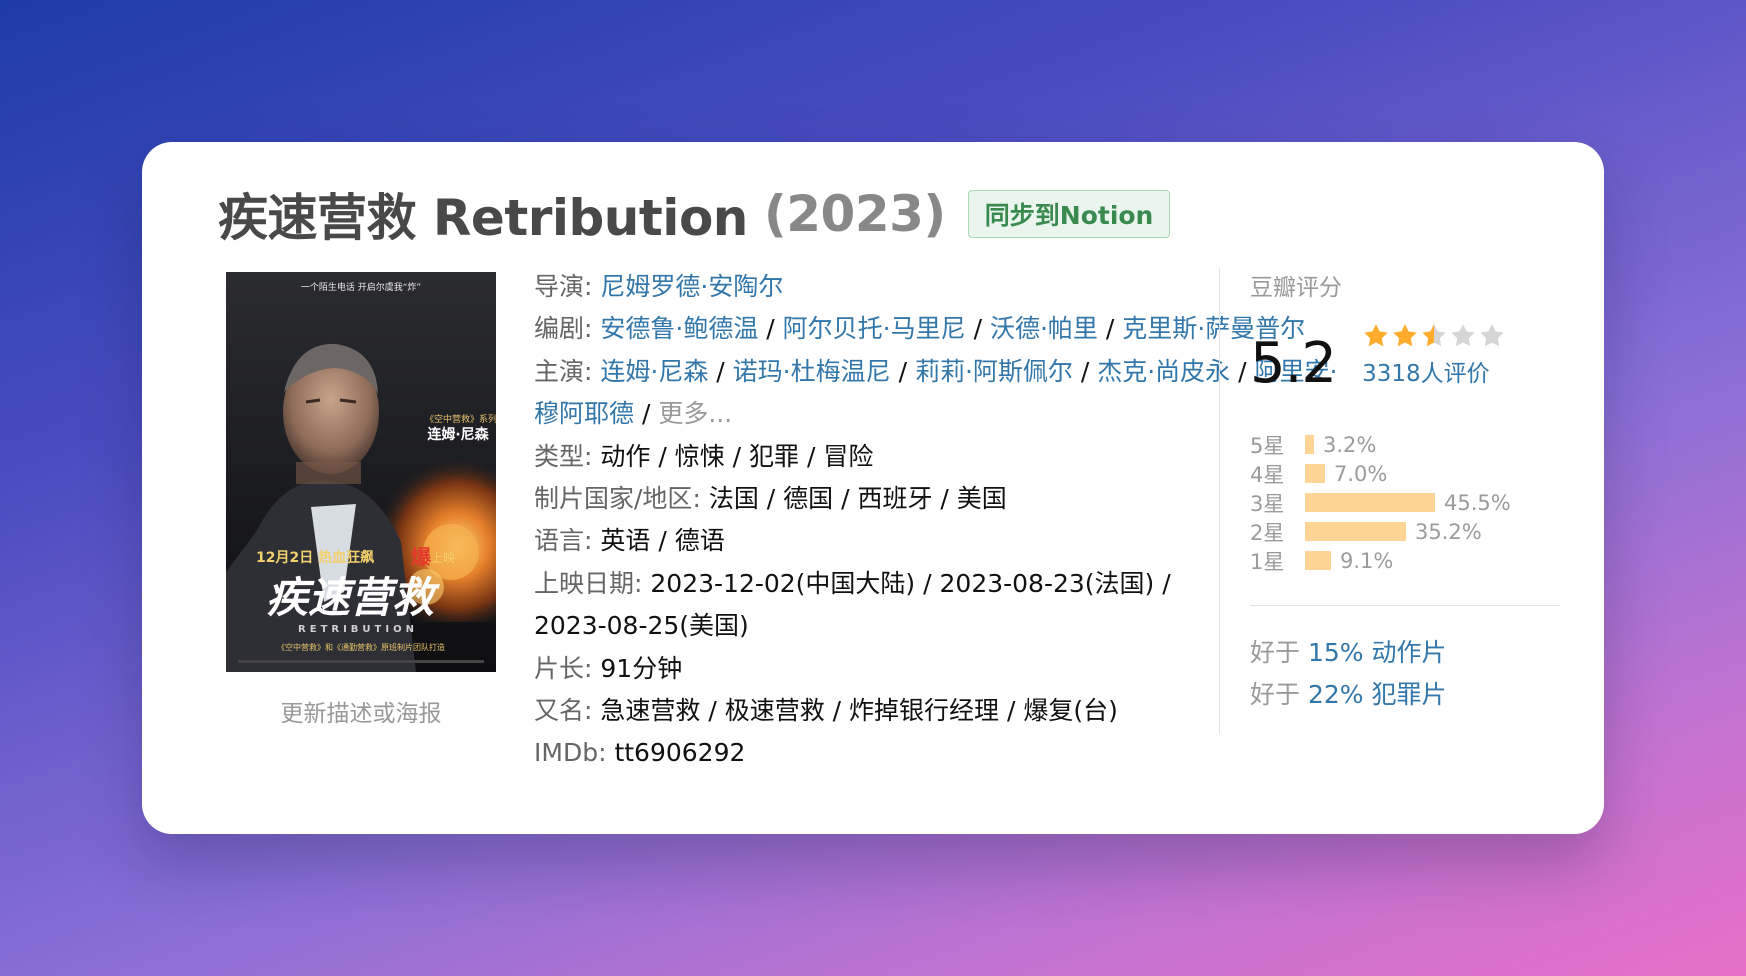 Image resolution: width=1746 pixels, height=976 pixels. What do you see at coordinates (680, 753) in the screenshot?
I see `imdb-value: tt6906292` at bounding box center [680, 753].